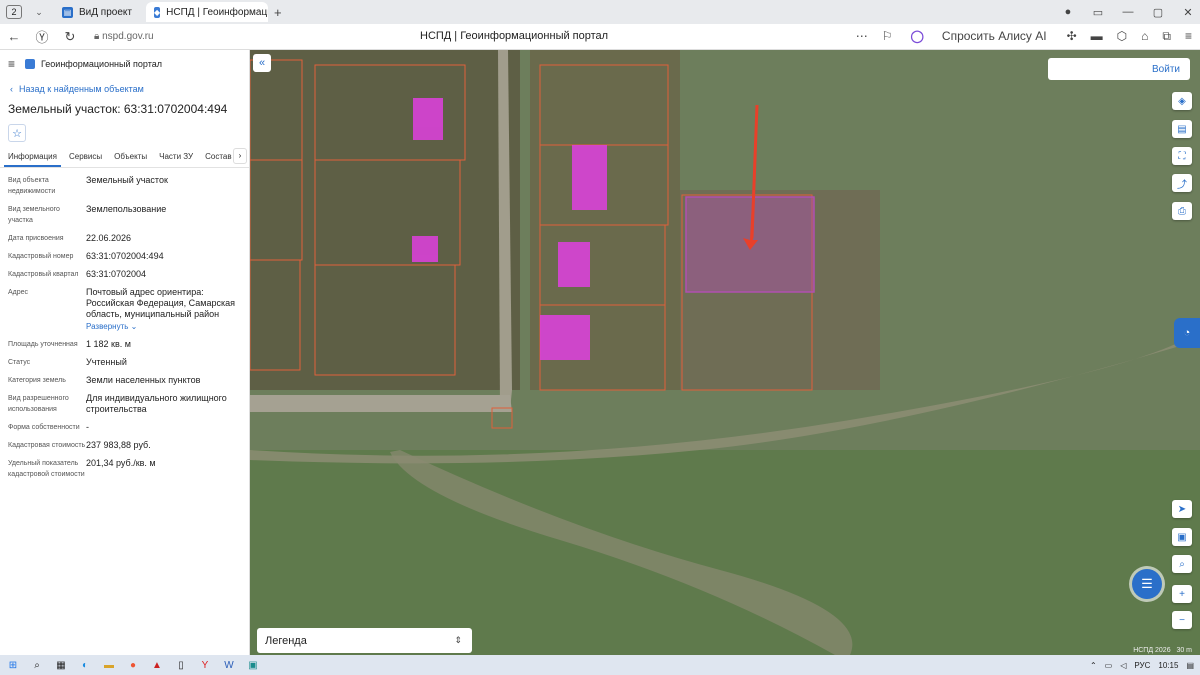 The height and width of the screenshot is (675, 1200). What do you see at coordinates (229, 665) in the screenshot?
I see `word-icon: W` at bounding box center [229, 665].